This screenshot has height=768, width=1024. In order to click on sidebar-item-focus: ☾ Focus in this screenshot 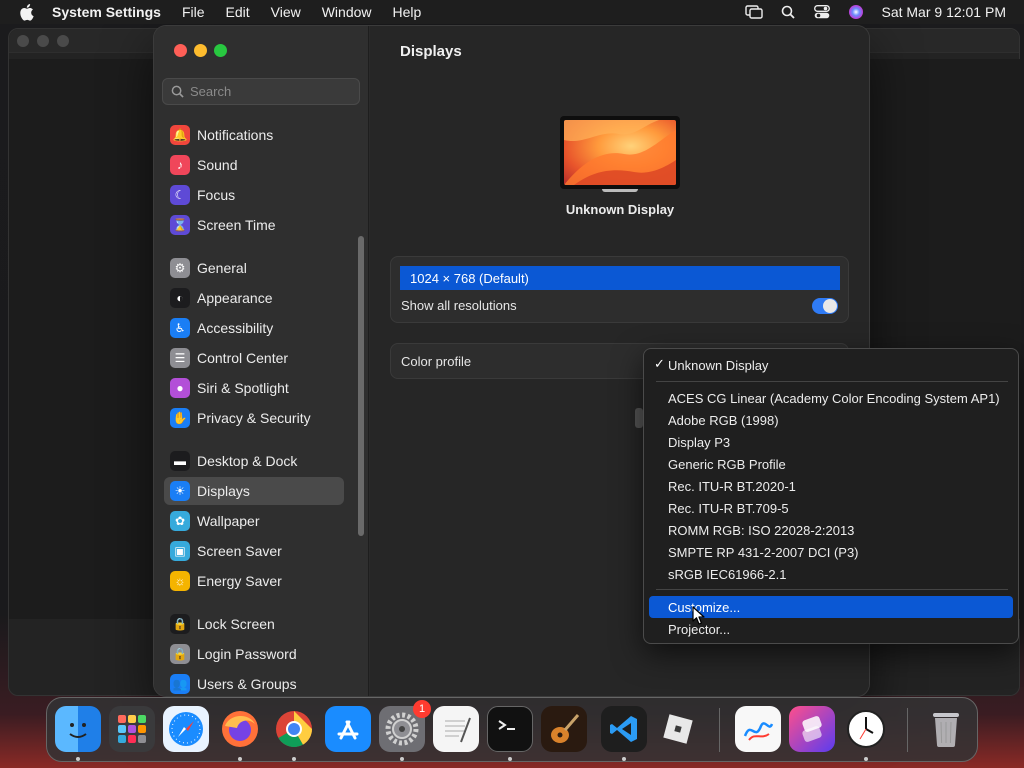, I will do `click(254, 195)`.